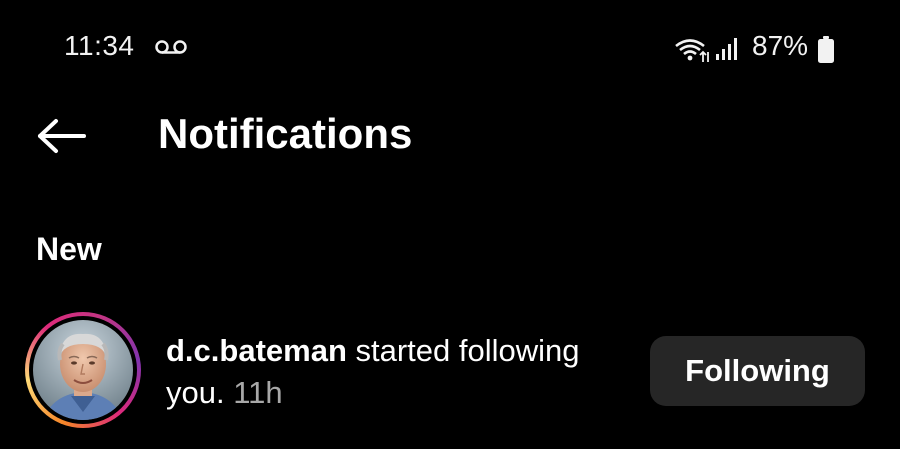 This screenshot has width=900, height=449. Describe the element at coordinates (171, 47) in the screenshot. I see `voicemail-icon` at that location.